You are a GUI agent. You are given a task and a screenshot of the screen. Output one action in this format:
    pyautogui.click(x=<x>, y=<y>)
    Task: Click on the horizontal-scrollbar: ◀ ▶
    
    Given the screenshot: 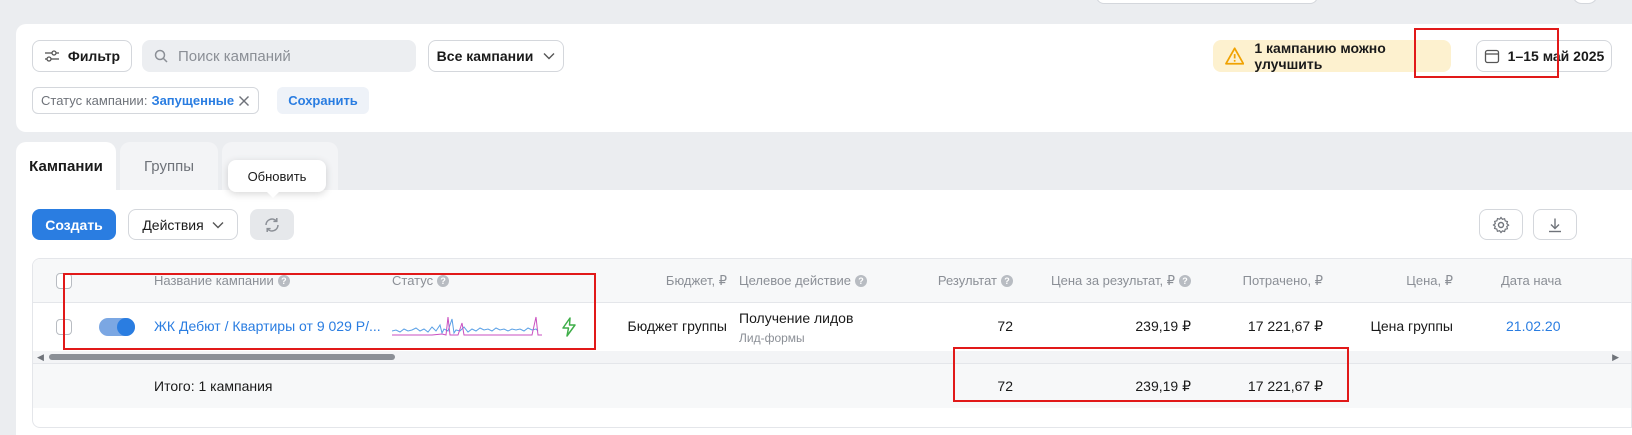 What is the action you would take?
    pyautogui.click(x=832, y=357)
    